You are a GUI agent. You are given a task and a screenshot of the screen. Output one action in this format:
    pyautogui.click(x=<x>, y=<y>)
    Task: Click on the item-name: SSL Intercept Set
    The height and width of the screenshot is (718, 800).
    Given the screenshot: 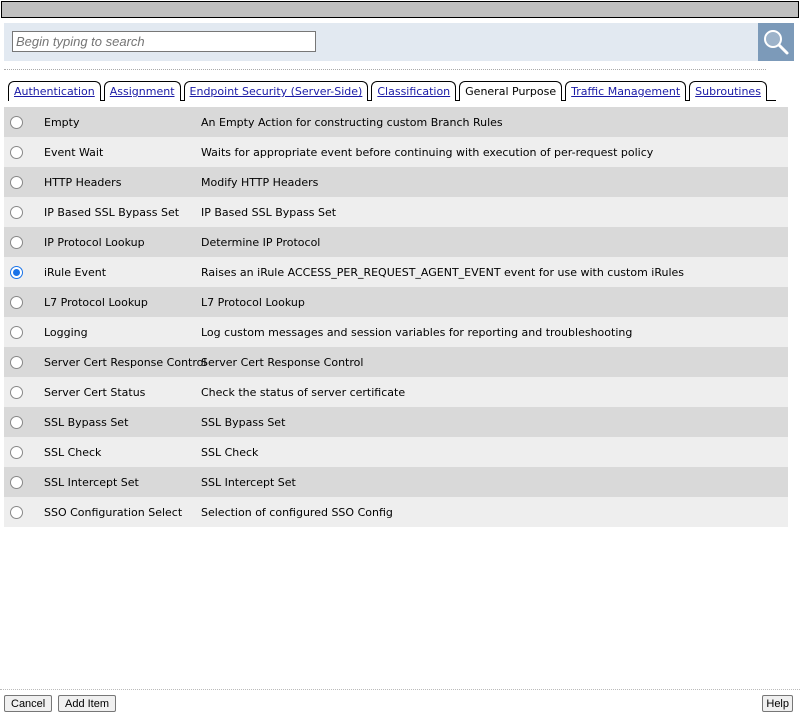 What is the action you would take?
    pyautogui.click(x=91, y=482)
    